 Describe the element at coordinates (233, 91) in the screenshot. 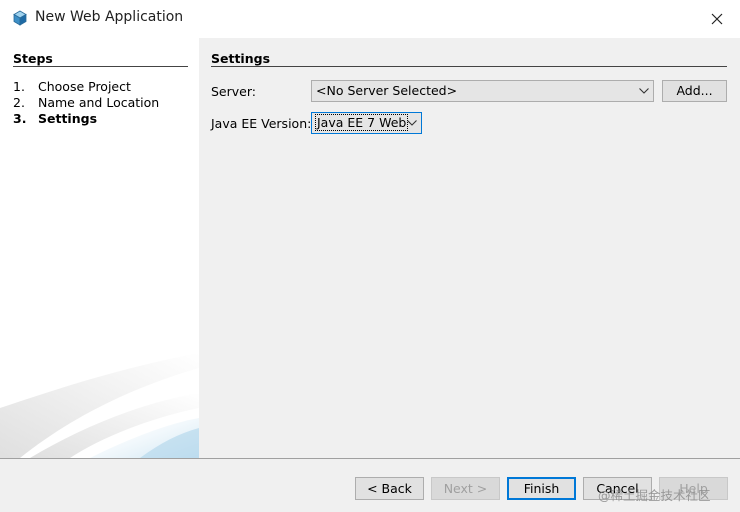

I see `server-label: Server:` at that location.